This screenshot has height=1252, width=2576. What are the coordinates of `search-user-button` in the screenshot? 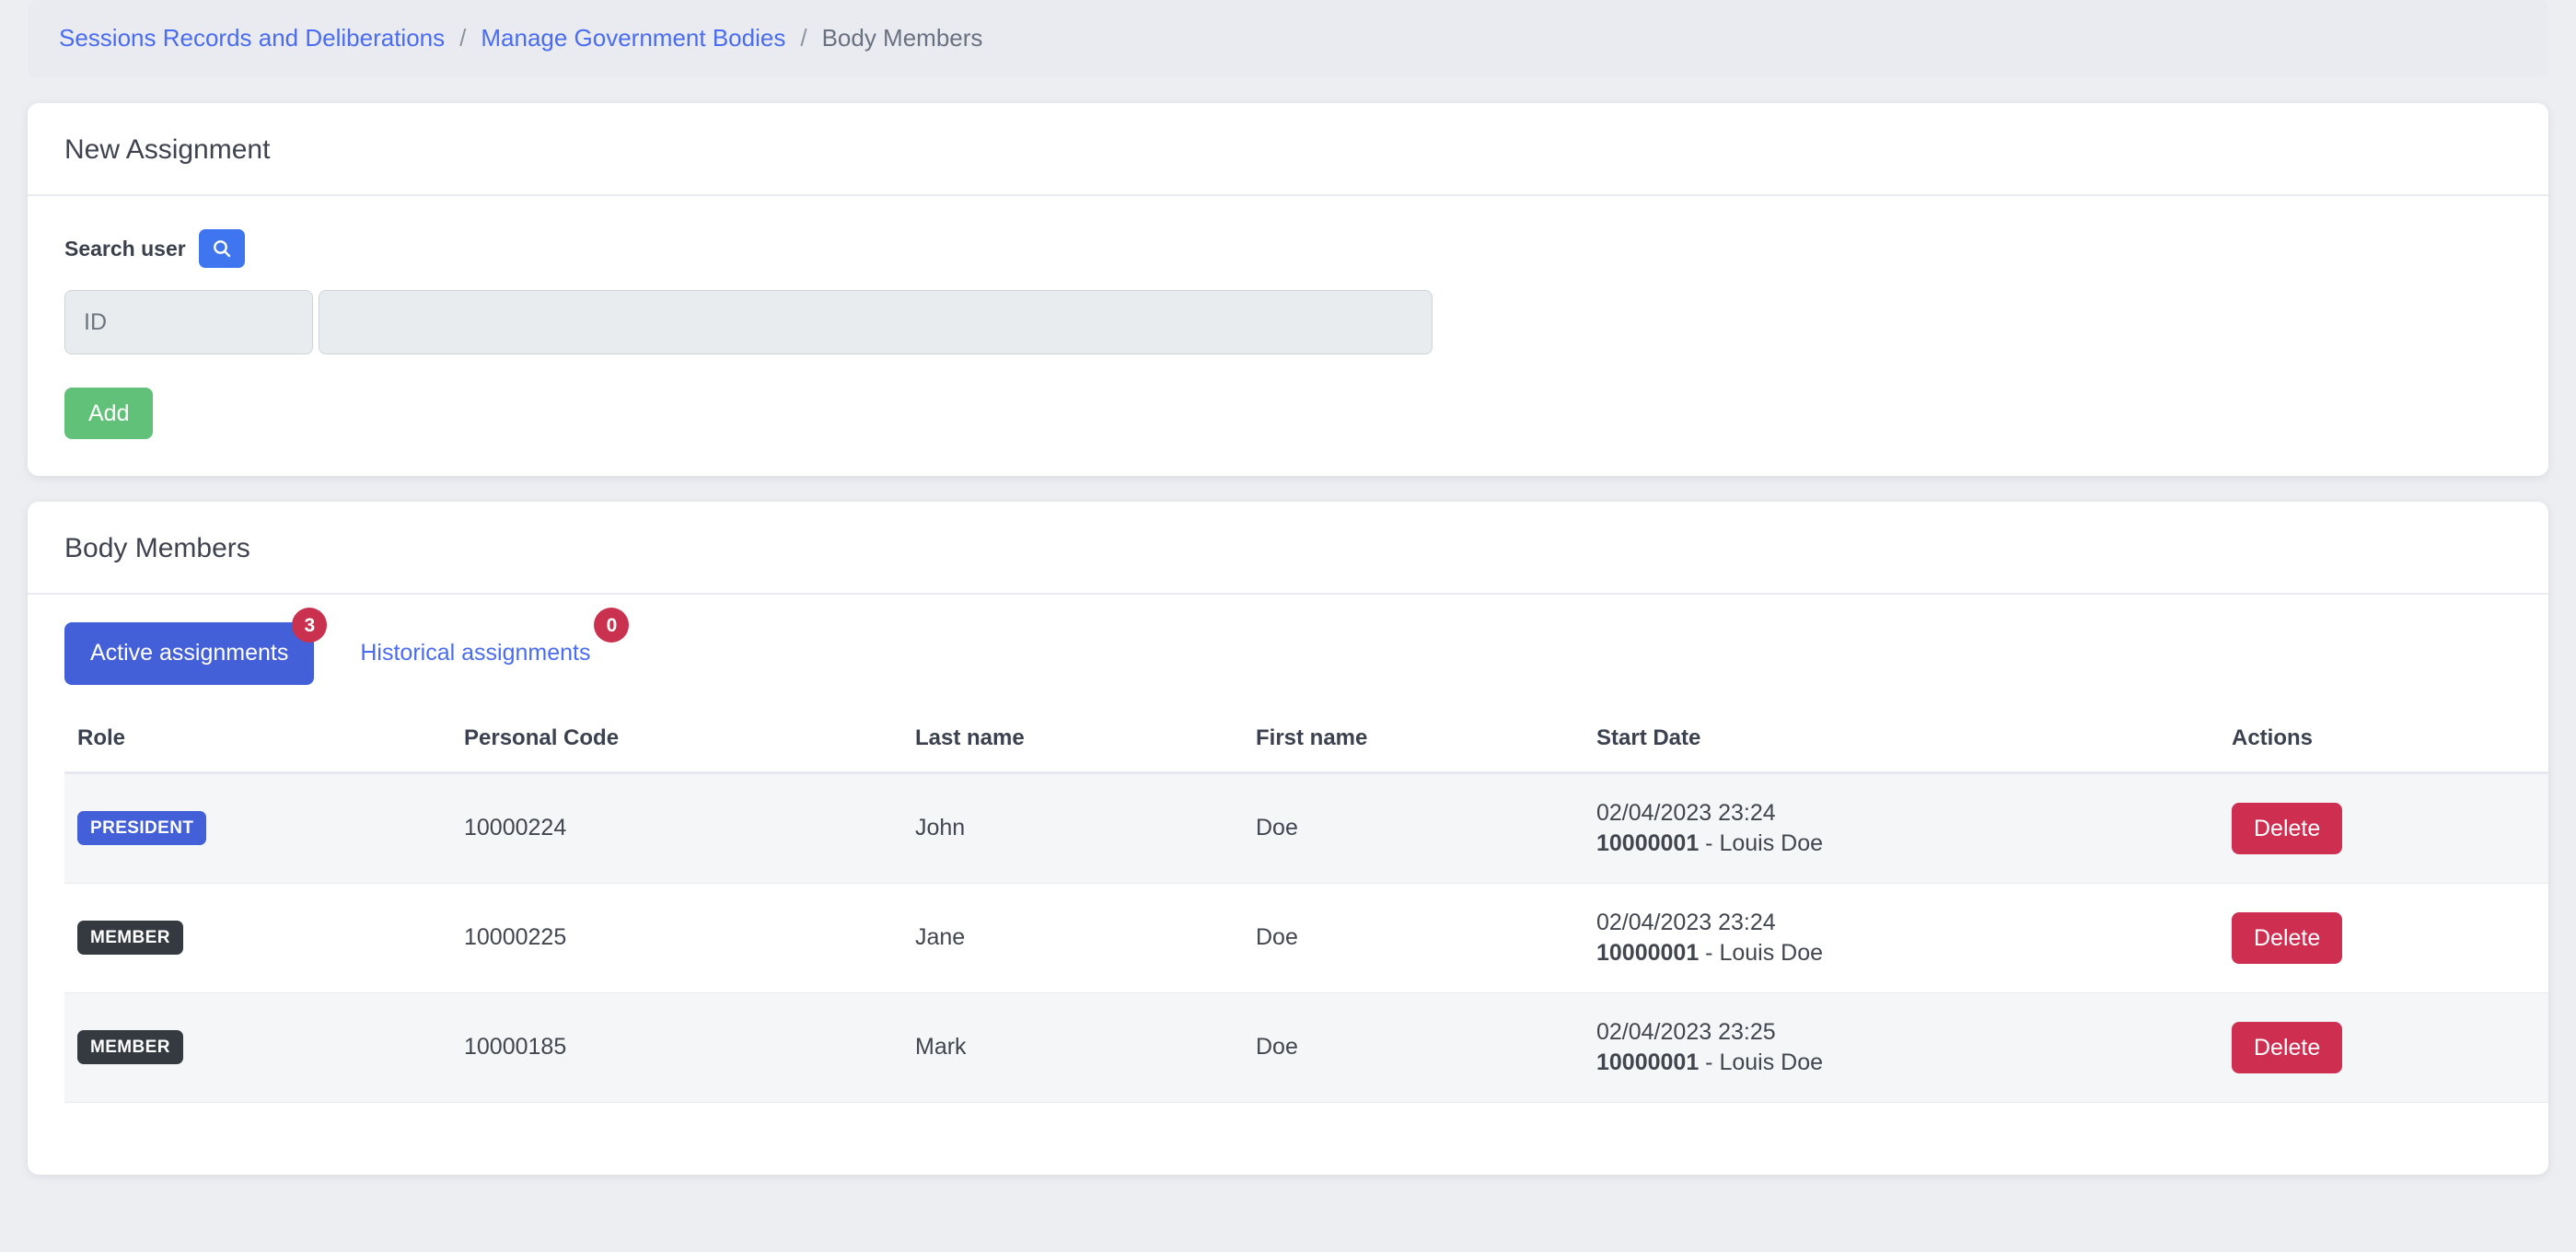 It's located at (221, 248).